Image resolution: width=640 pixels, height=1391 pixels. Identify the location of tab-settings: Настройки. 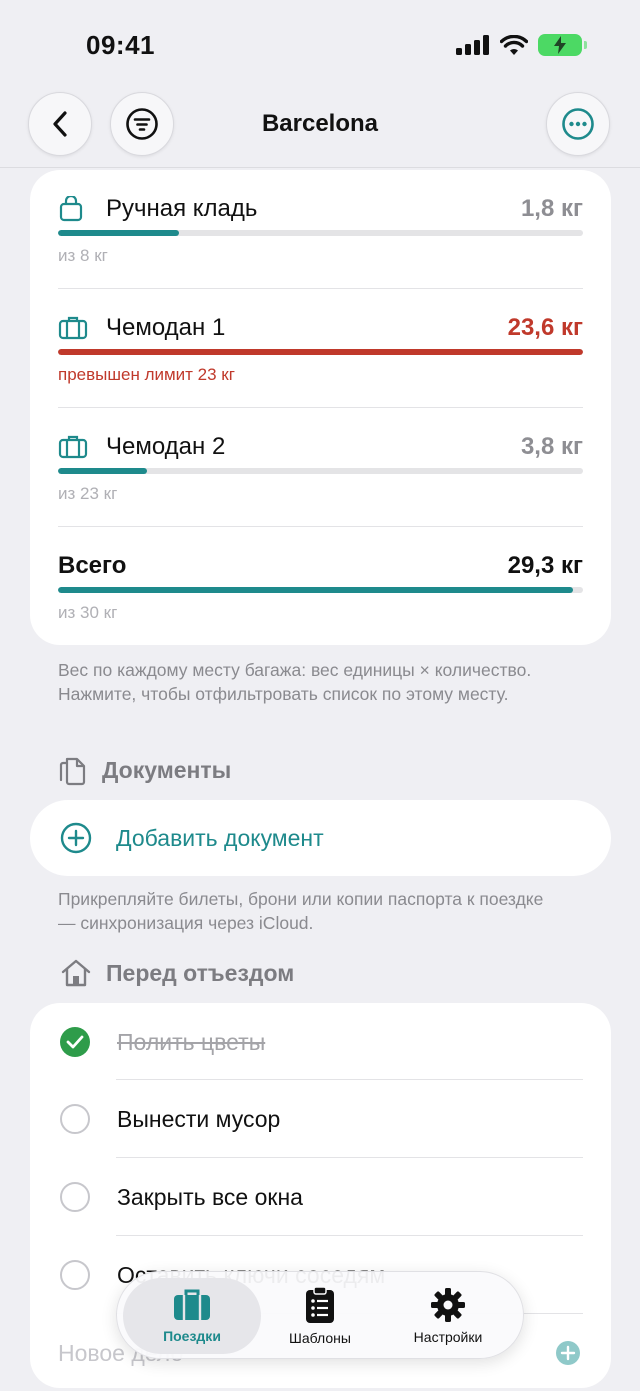
(448, 1316).